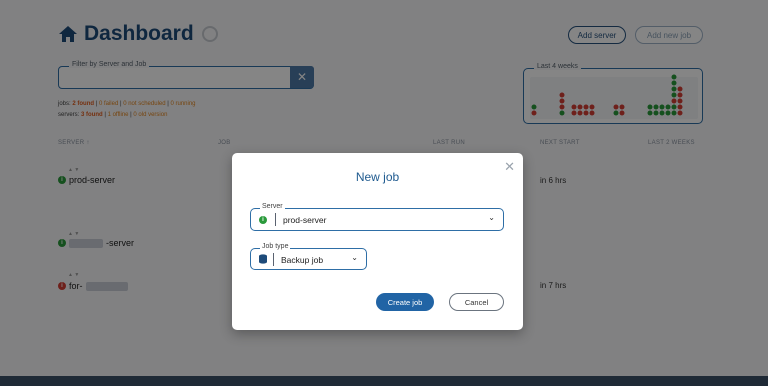 This screenshot has height=386, width=768. Describe the element at coordinates (377, 217) in the screenshot. I see `server-select: Server i prod-server ⌄` at that location.